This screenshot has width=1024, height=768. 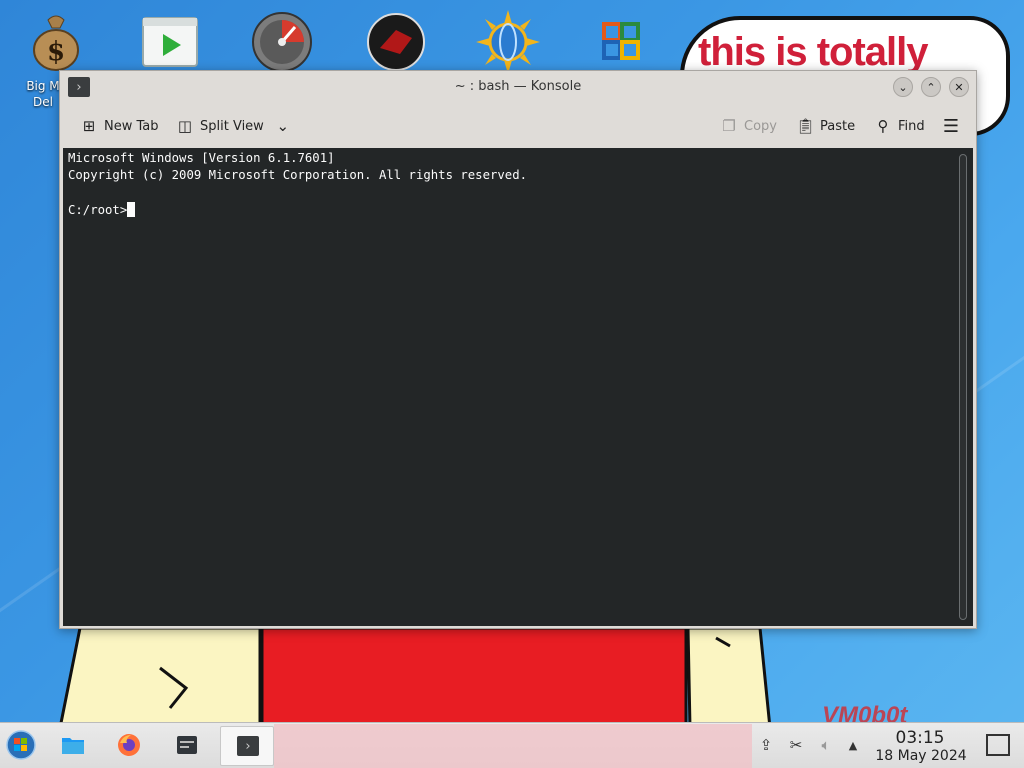 I want to click on taskbar-highlight, so click(x=513, y=746).